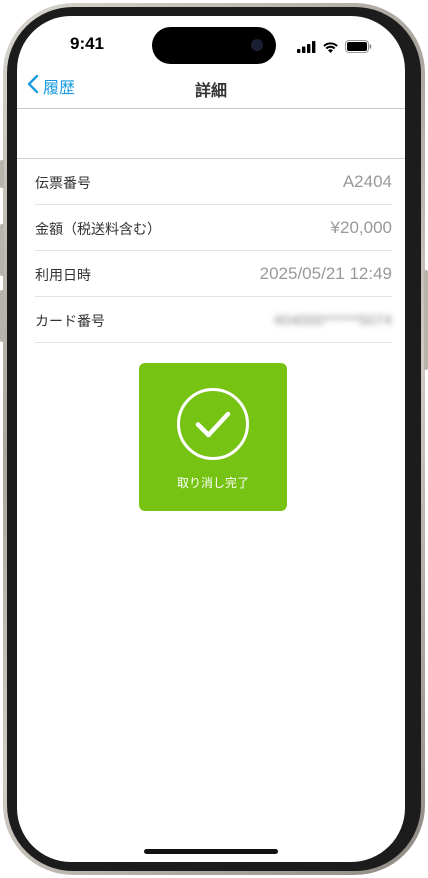  I want to click on detail-label: 伝票番号, so click(63, 184).